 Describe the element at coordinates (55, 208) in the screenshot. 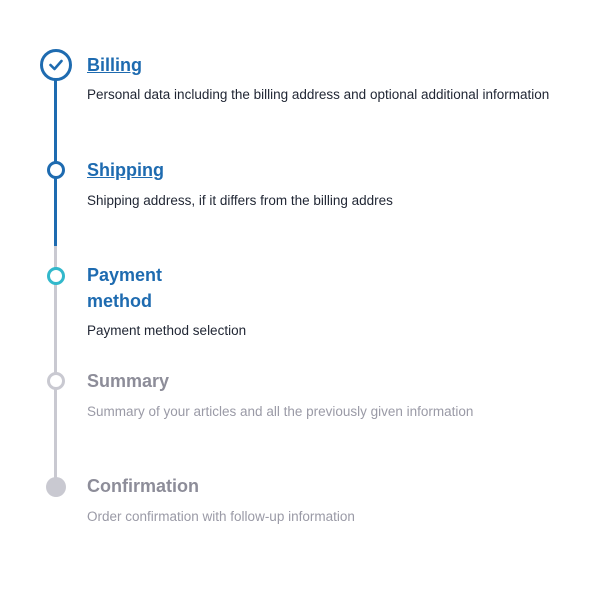

I see `step-connector-shipping-payment` at that location.